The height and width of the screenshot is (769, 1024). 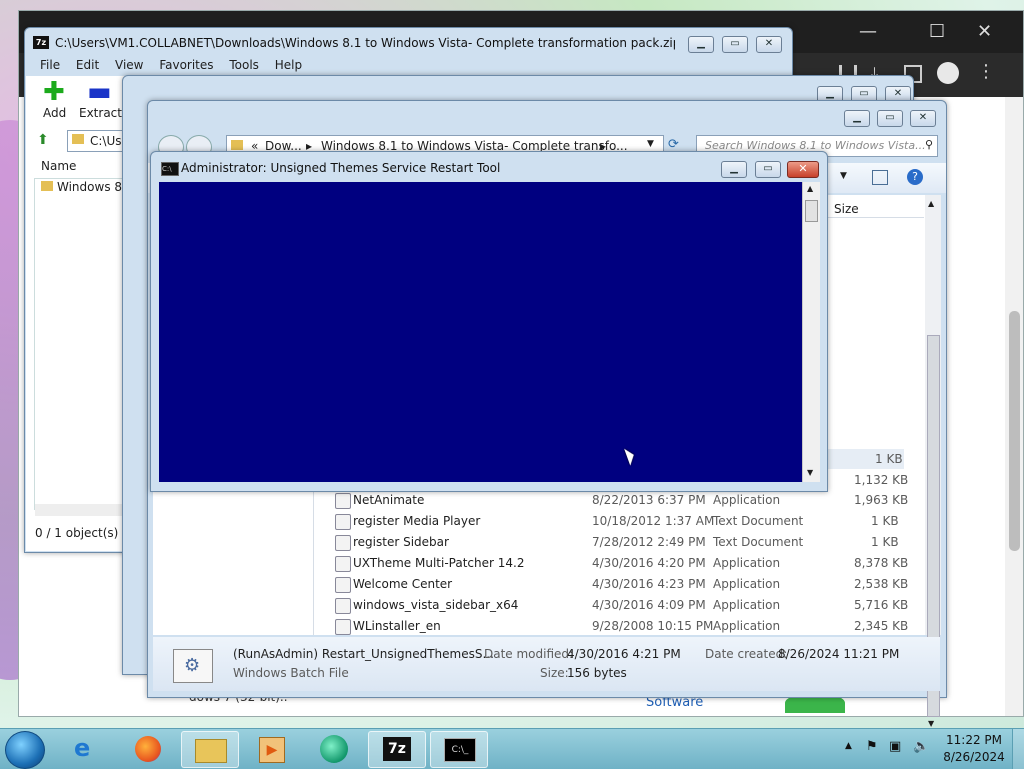 I want to click on network-icon: ▣, so click(x=895, y=746).